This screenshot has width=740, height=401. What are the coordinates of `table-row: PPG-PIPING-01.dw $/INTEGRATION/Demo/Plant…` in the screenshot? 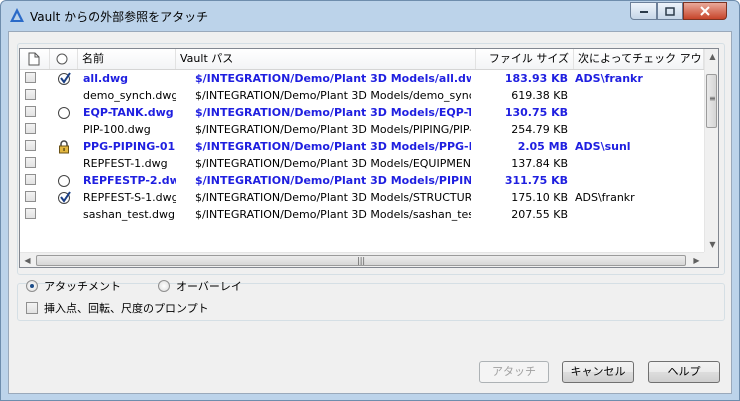 It's located at (362, 146).